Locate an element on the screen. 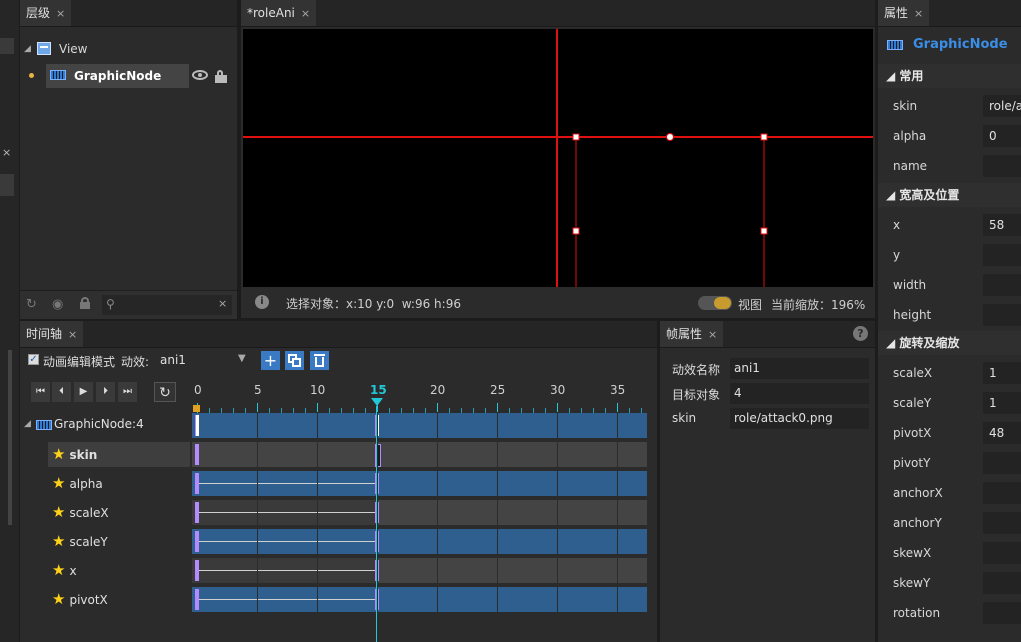  track-row-scaleY is located at coordinates (419, 541).